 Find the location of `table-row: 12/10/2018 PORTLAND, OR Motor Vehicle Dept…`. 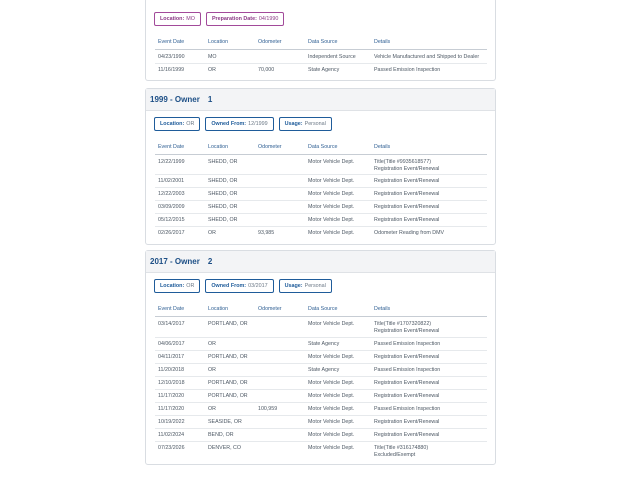

table-row: 12/10/2018 PORTLAND, OR Motor Vehicle Dept… is located at coordinates (321, 383).